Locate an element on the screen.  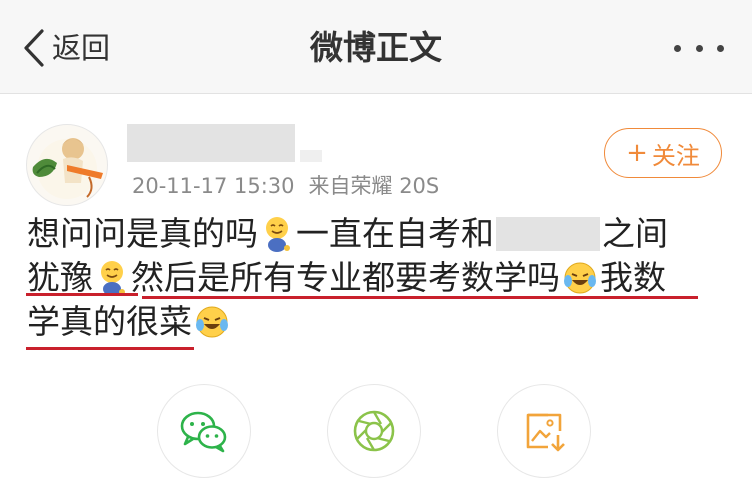
wechat-icon is located at coordinates (203, 432).